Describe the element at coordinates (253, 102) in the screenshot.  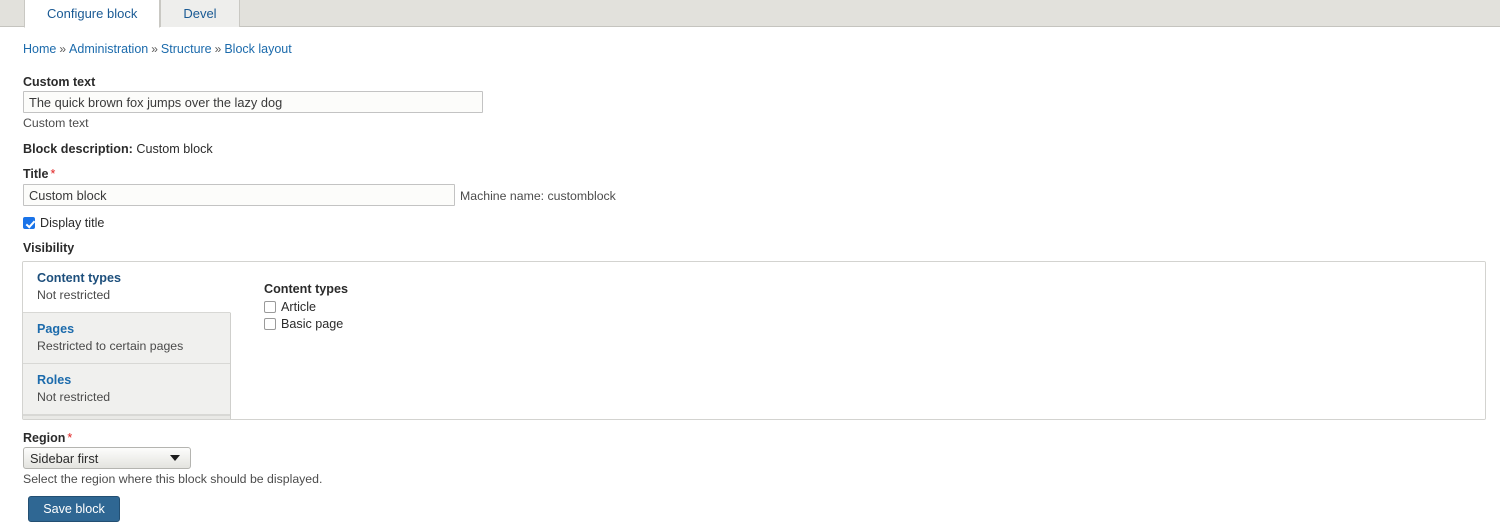
I see `custom-text-input` at that location.